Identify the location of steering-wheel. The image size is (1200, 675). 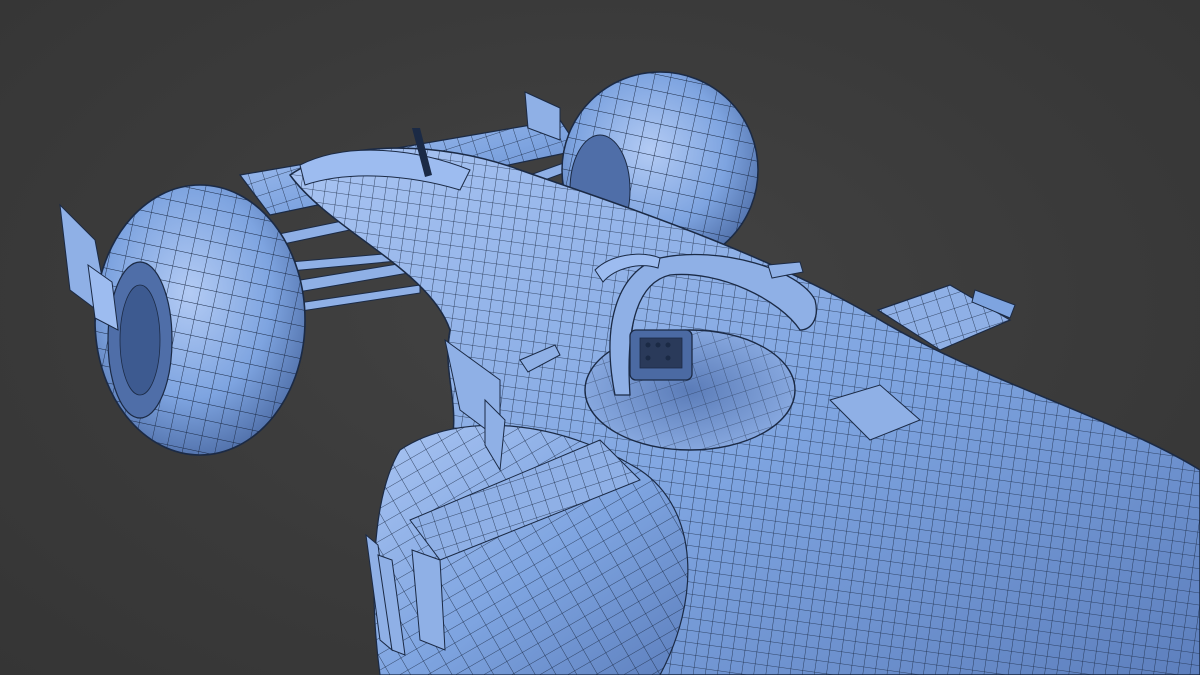
(661, 355).